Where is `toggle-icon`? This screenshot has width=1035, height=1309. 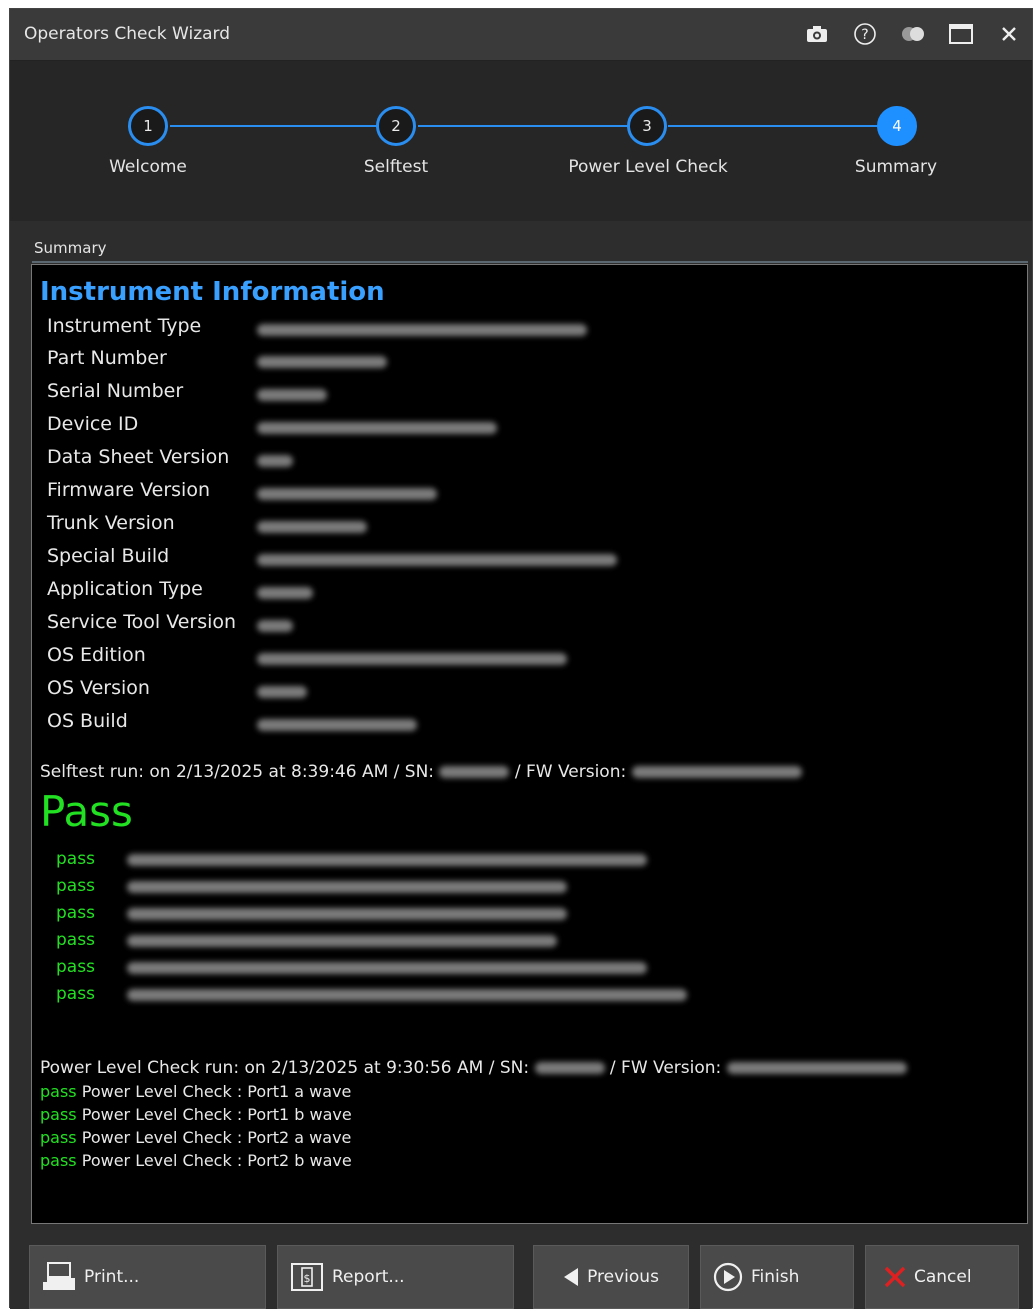 toggle-icon is located at coordinates (913, 34).